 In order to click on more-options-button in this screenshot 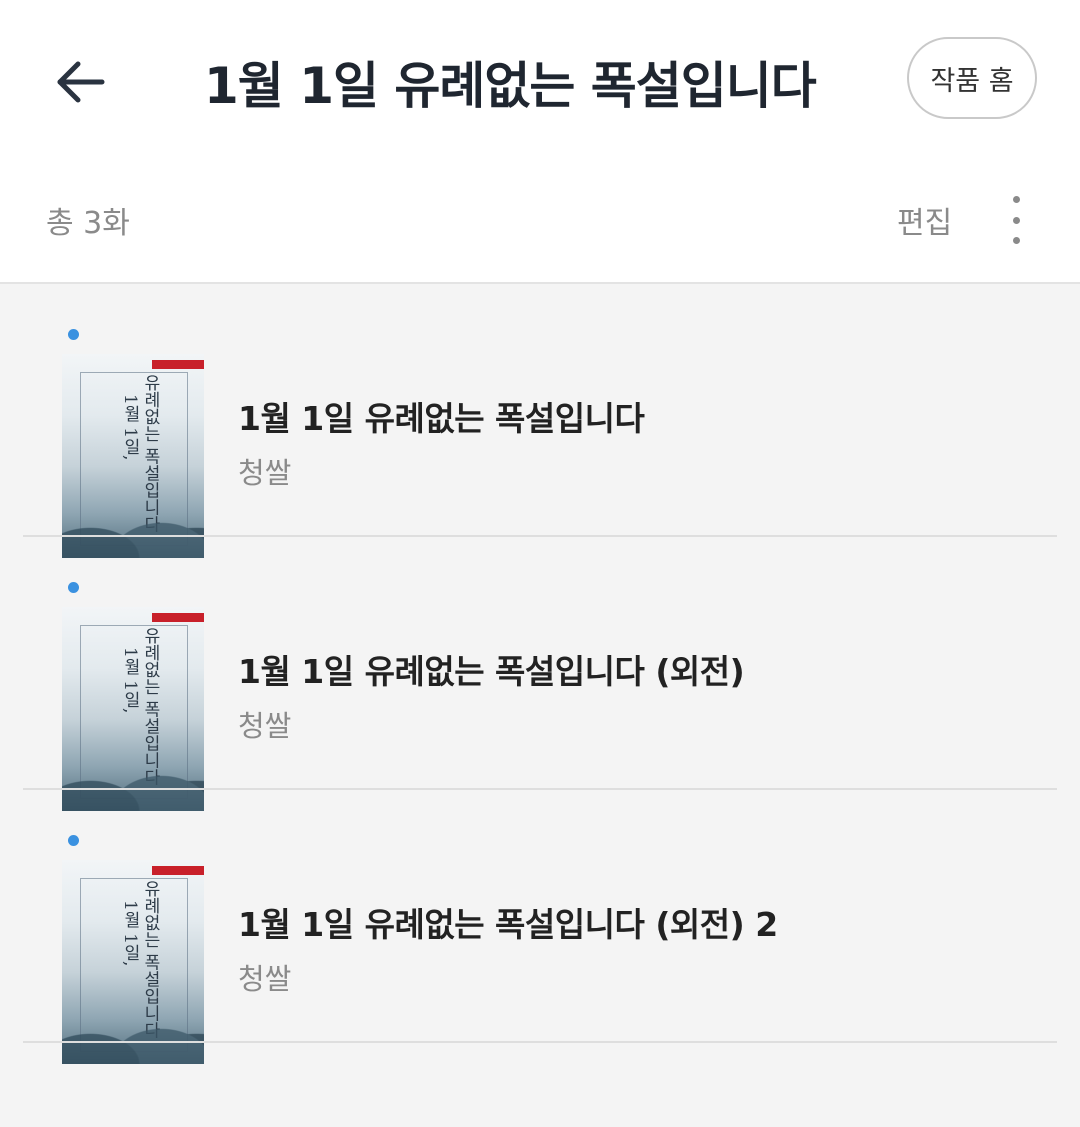, I will do `click(1016, 220)`.